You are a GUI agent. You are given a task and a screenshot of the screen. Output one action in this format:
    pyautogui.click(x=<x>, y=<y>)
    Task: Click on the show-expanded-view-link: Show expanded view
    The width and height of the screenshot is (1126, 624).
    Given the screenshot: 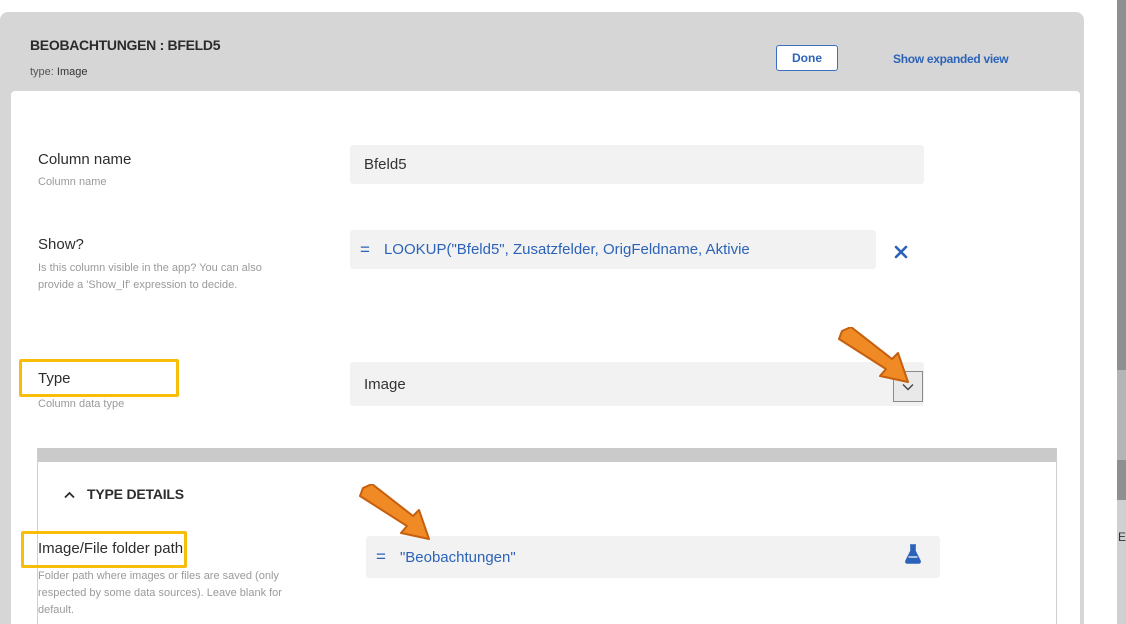 What is the action you would take?
    pyautogui.click(x=951, y=59)
    